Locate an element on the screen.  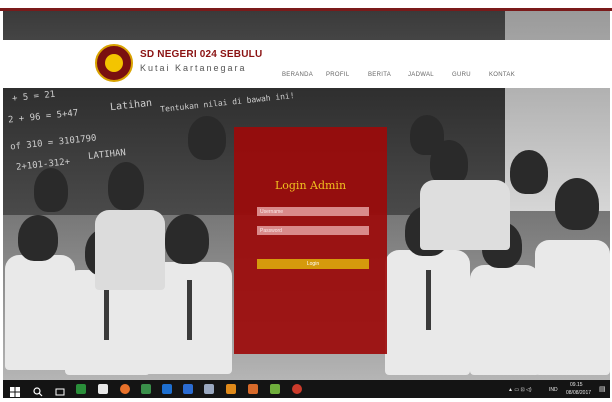
nav-kontak: KONTAK is located at coordinates (502, 75).